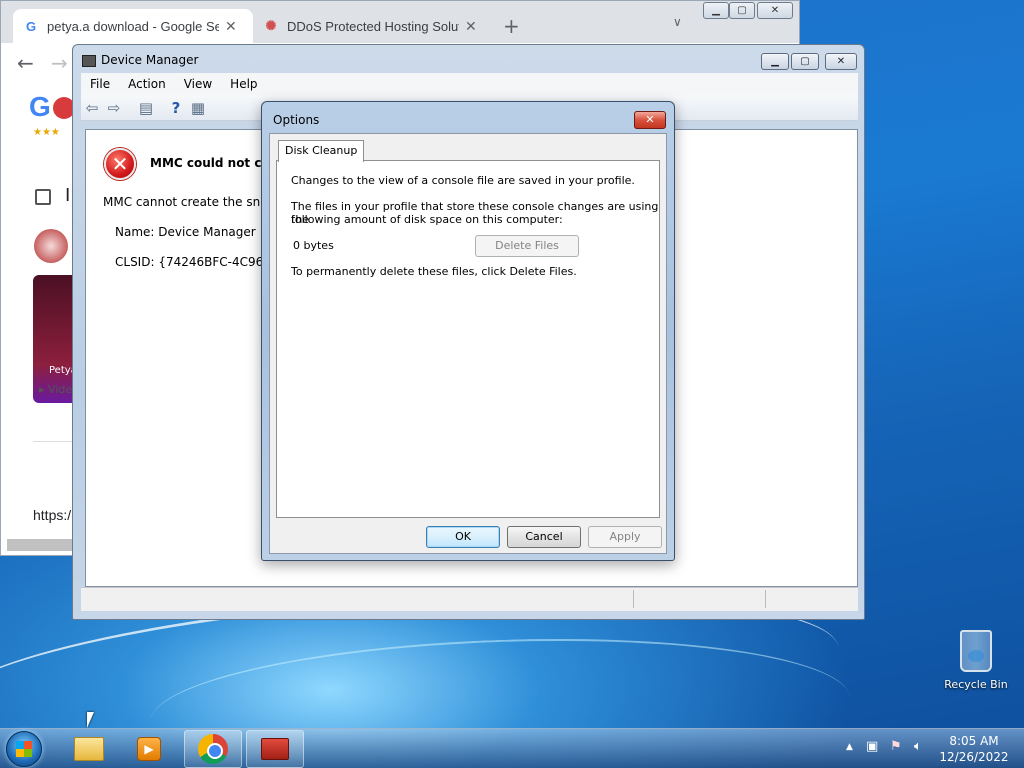  What do you see at coordinates (469, 84) in the screenshot?
I see `menu-bar: File Action View Help` at bounding box center [469, 84].